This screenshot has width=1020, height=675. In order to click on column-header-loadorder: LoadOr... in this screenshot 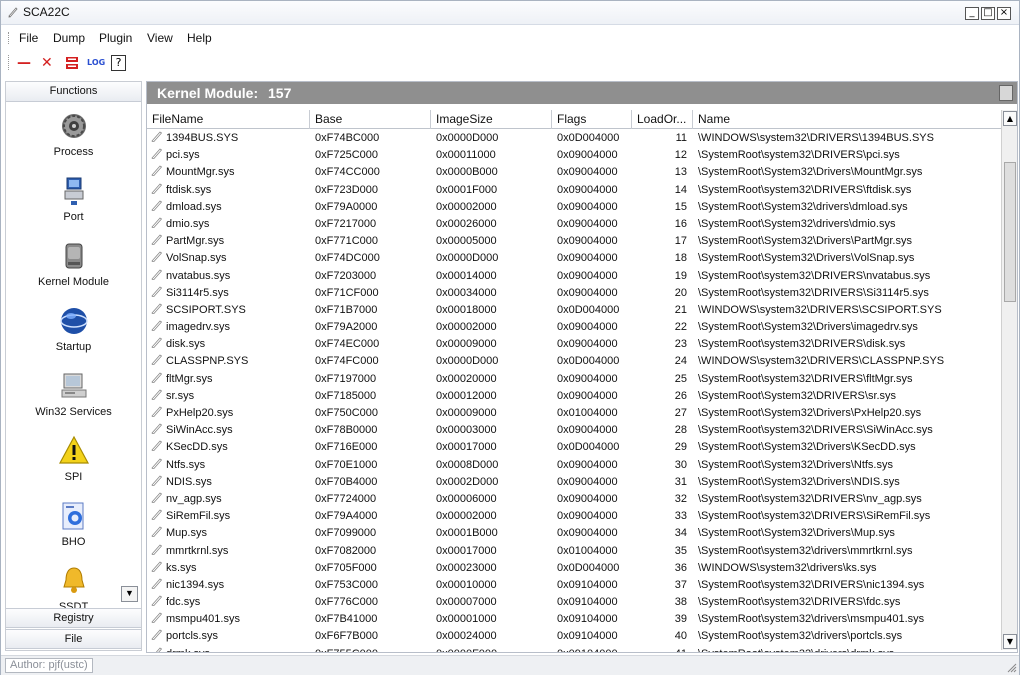, I will do `click(662, 119)`.